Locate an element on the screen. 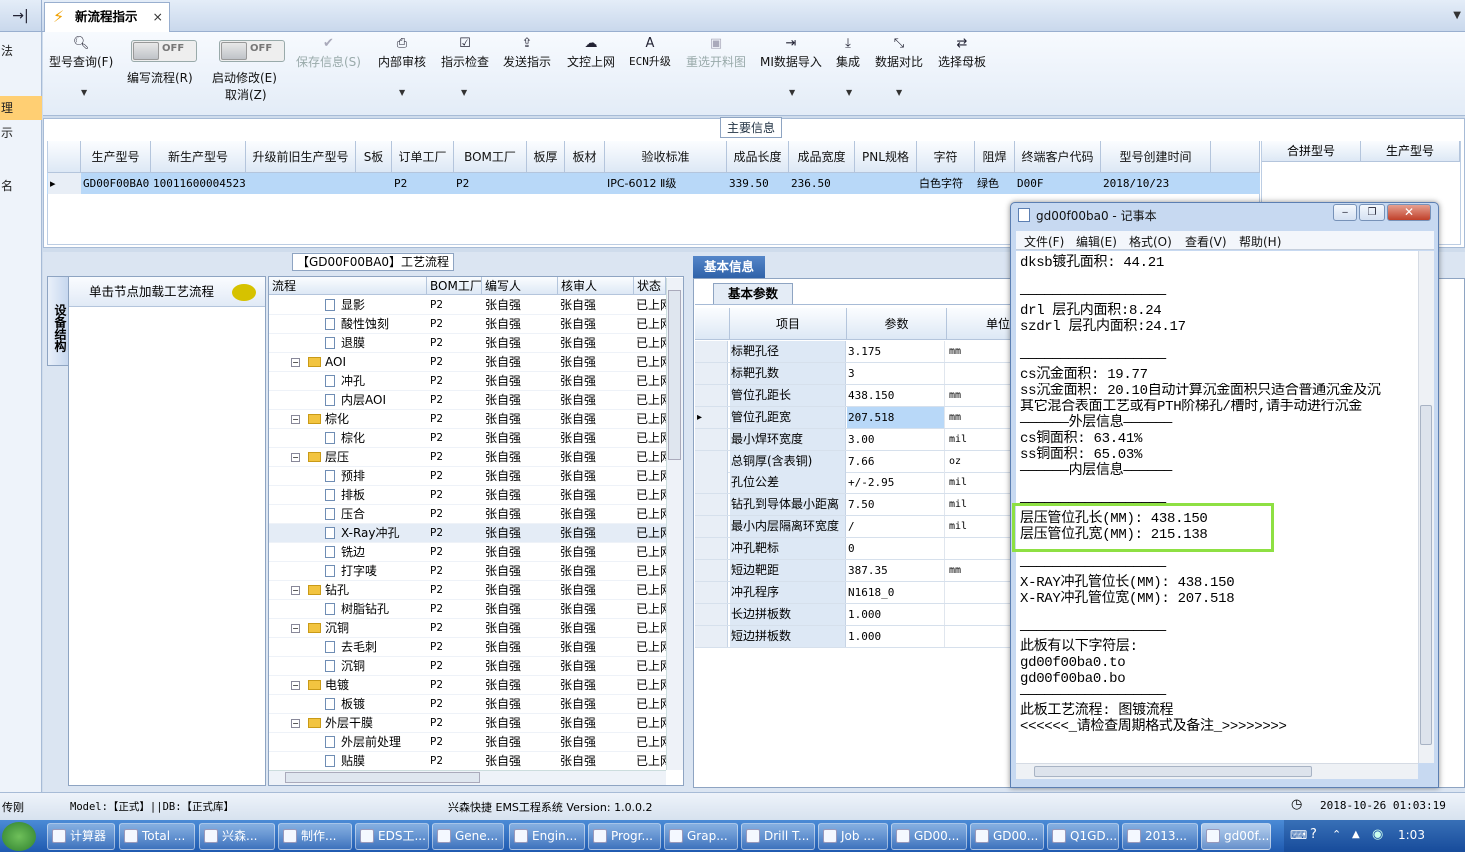  column-header: 核审人 is located at coordinates (596, 286).